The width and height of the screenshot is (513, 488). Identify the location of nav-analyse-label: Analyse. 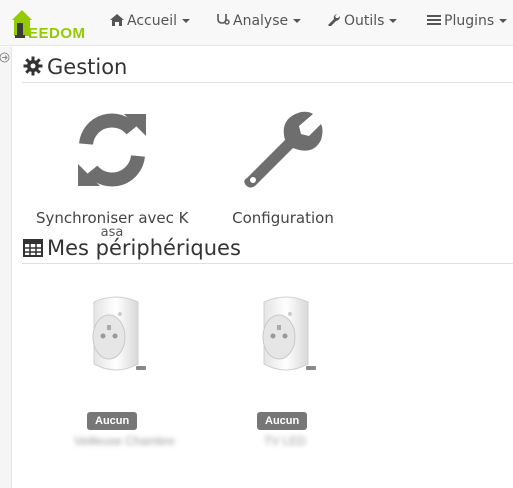
(261, 21).